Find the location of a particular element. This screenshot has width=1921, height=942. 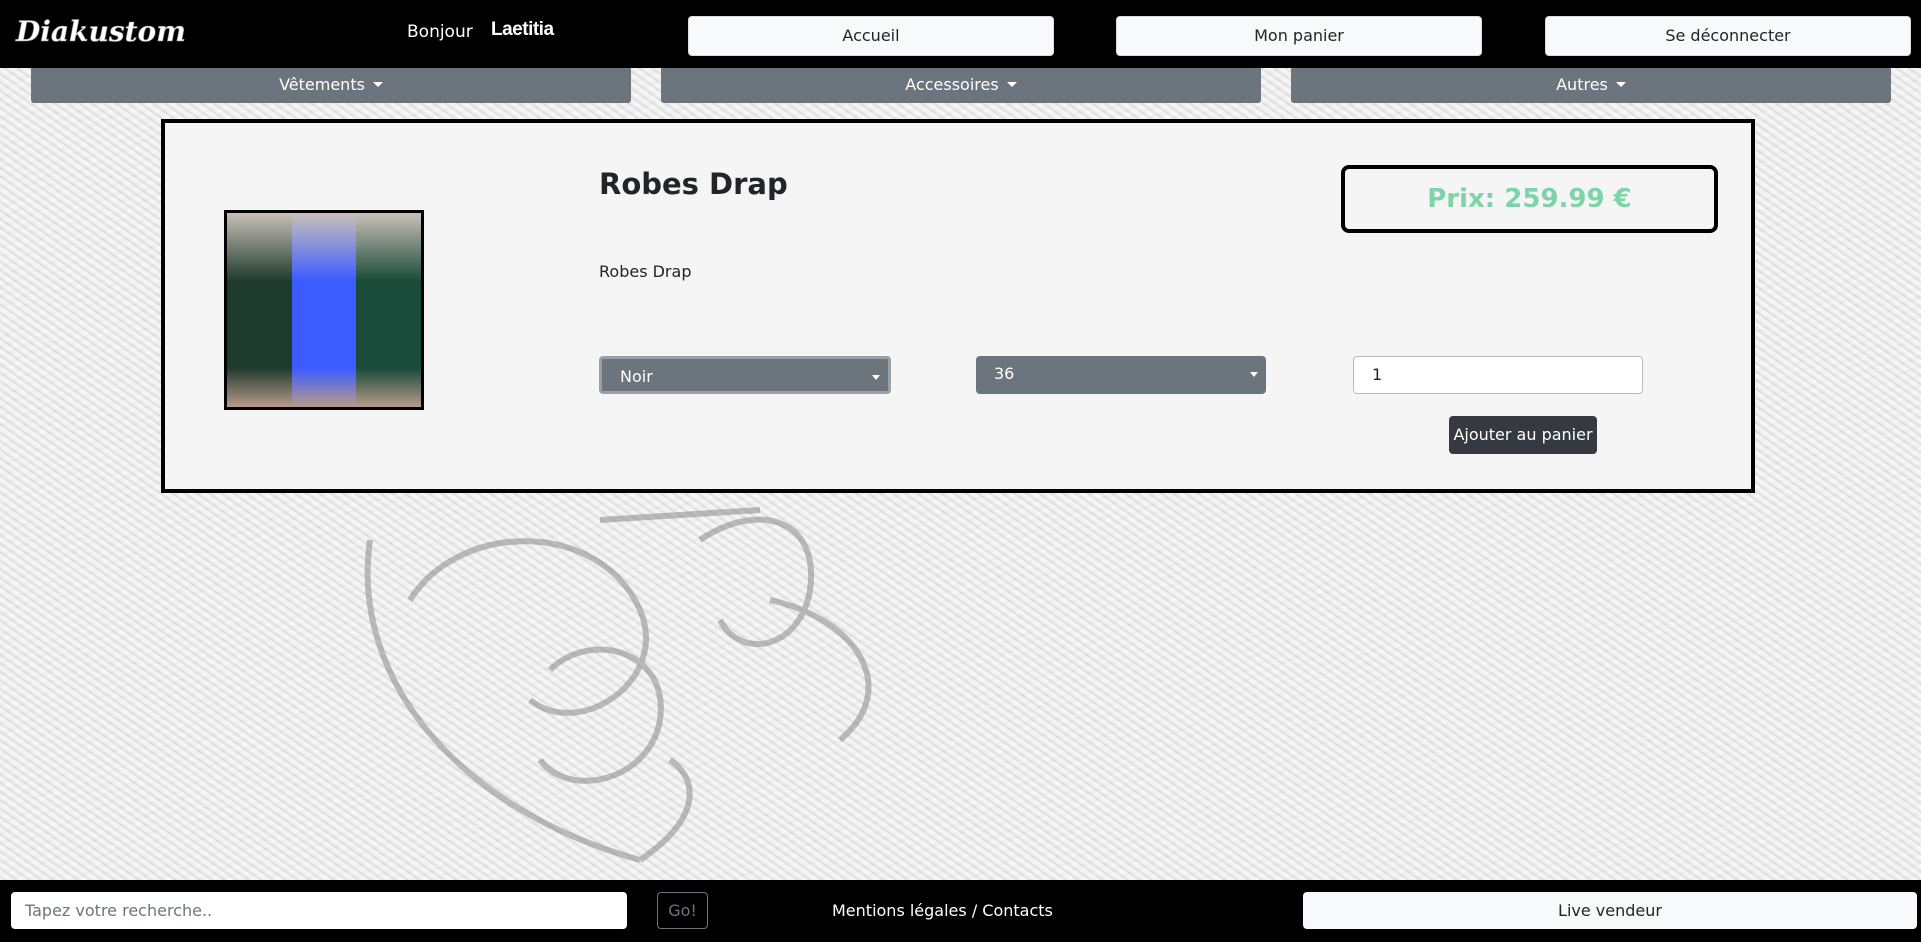

price-badge: Prix: 259.99 € is located at coordinates (1529, 199).